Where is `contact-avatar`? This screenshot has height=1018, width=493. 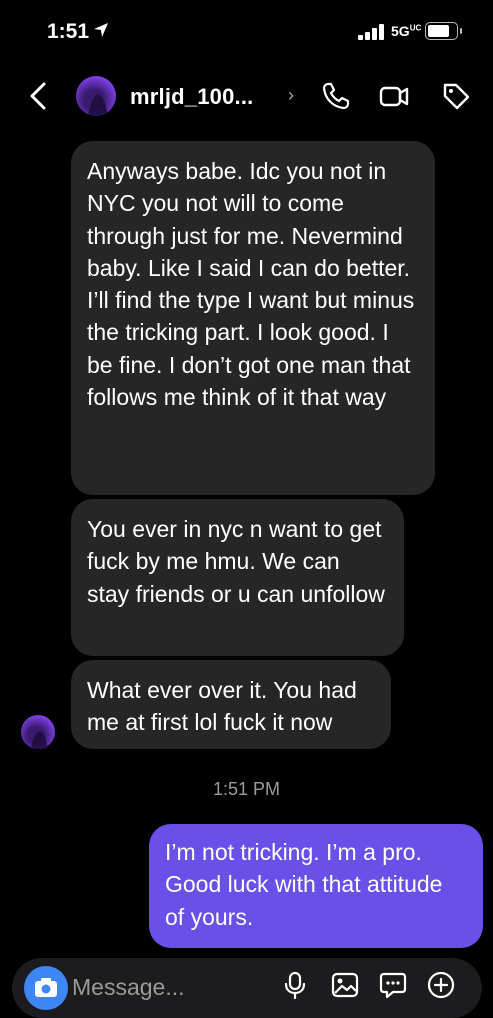
contact-avatar is located at coordinates (96, 96).